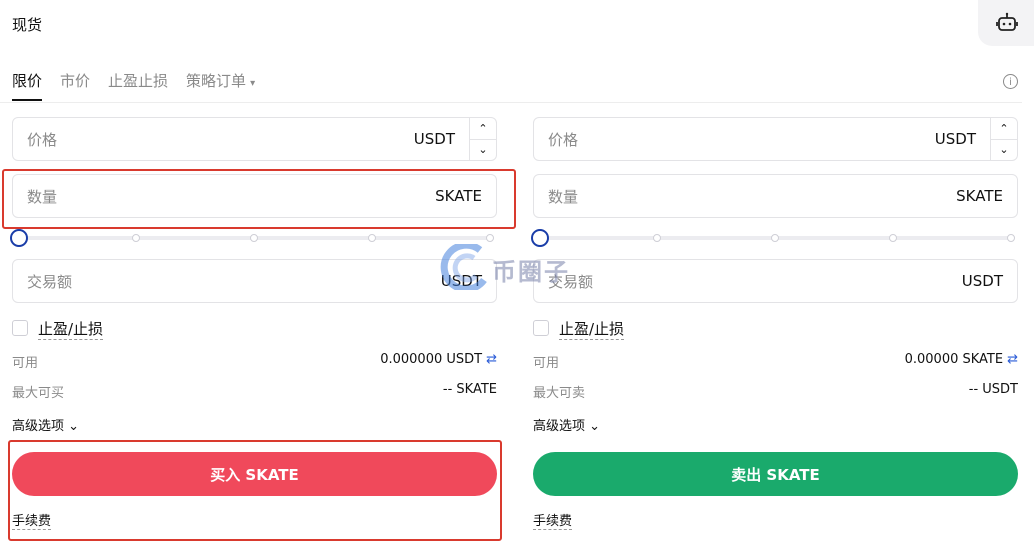 Image resolution: width=1034 pixels, height=543 pixels. What do you see at coordinates (993, 389) in the screenshot?
I see `sell-max-value: -- USDT` at bounding box center [993, 389].